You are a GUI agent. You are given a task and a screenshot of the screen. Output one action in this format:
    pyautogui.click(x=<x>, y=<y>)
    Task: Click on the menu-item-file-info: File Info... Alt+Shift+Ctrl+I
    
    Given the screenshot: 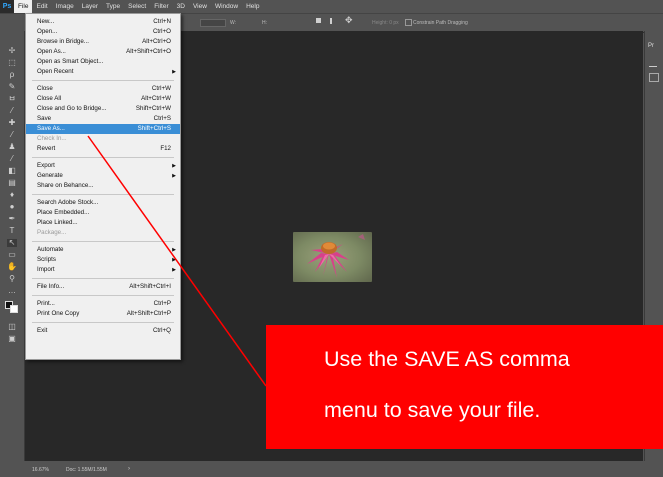 What is the action you would take?
    pyautogui.click(x=103, y=287)
    